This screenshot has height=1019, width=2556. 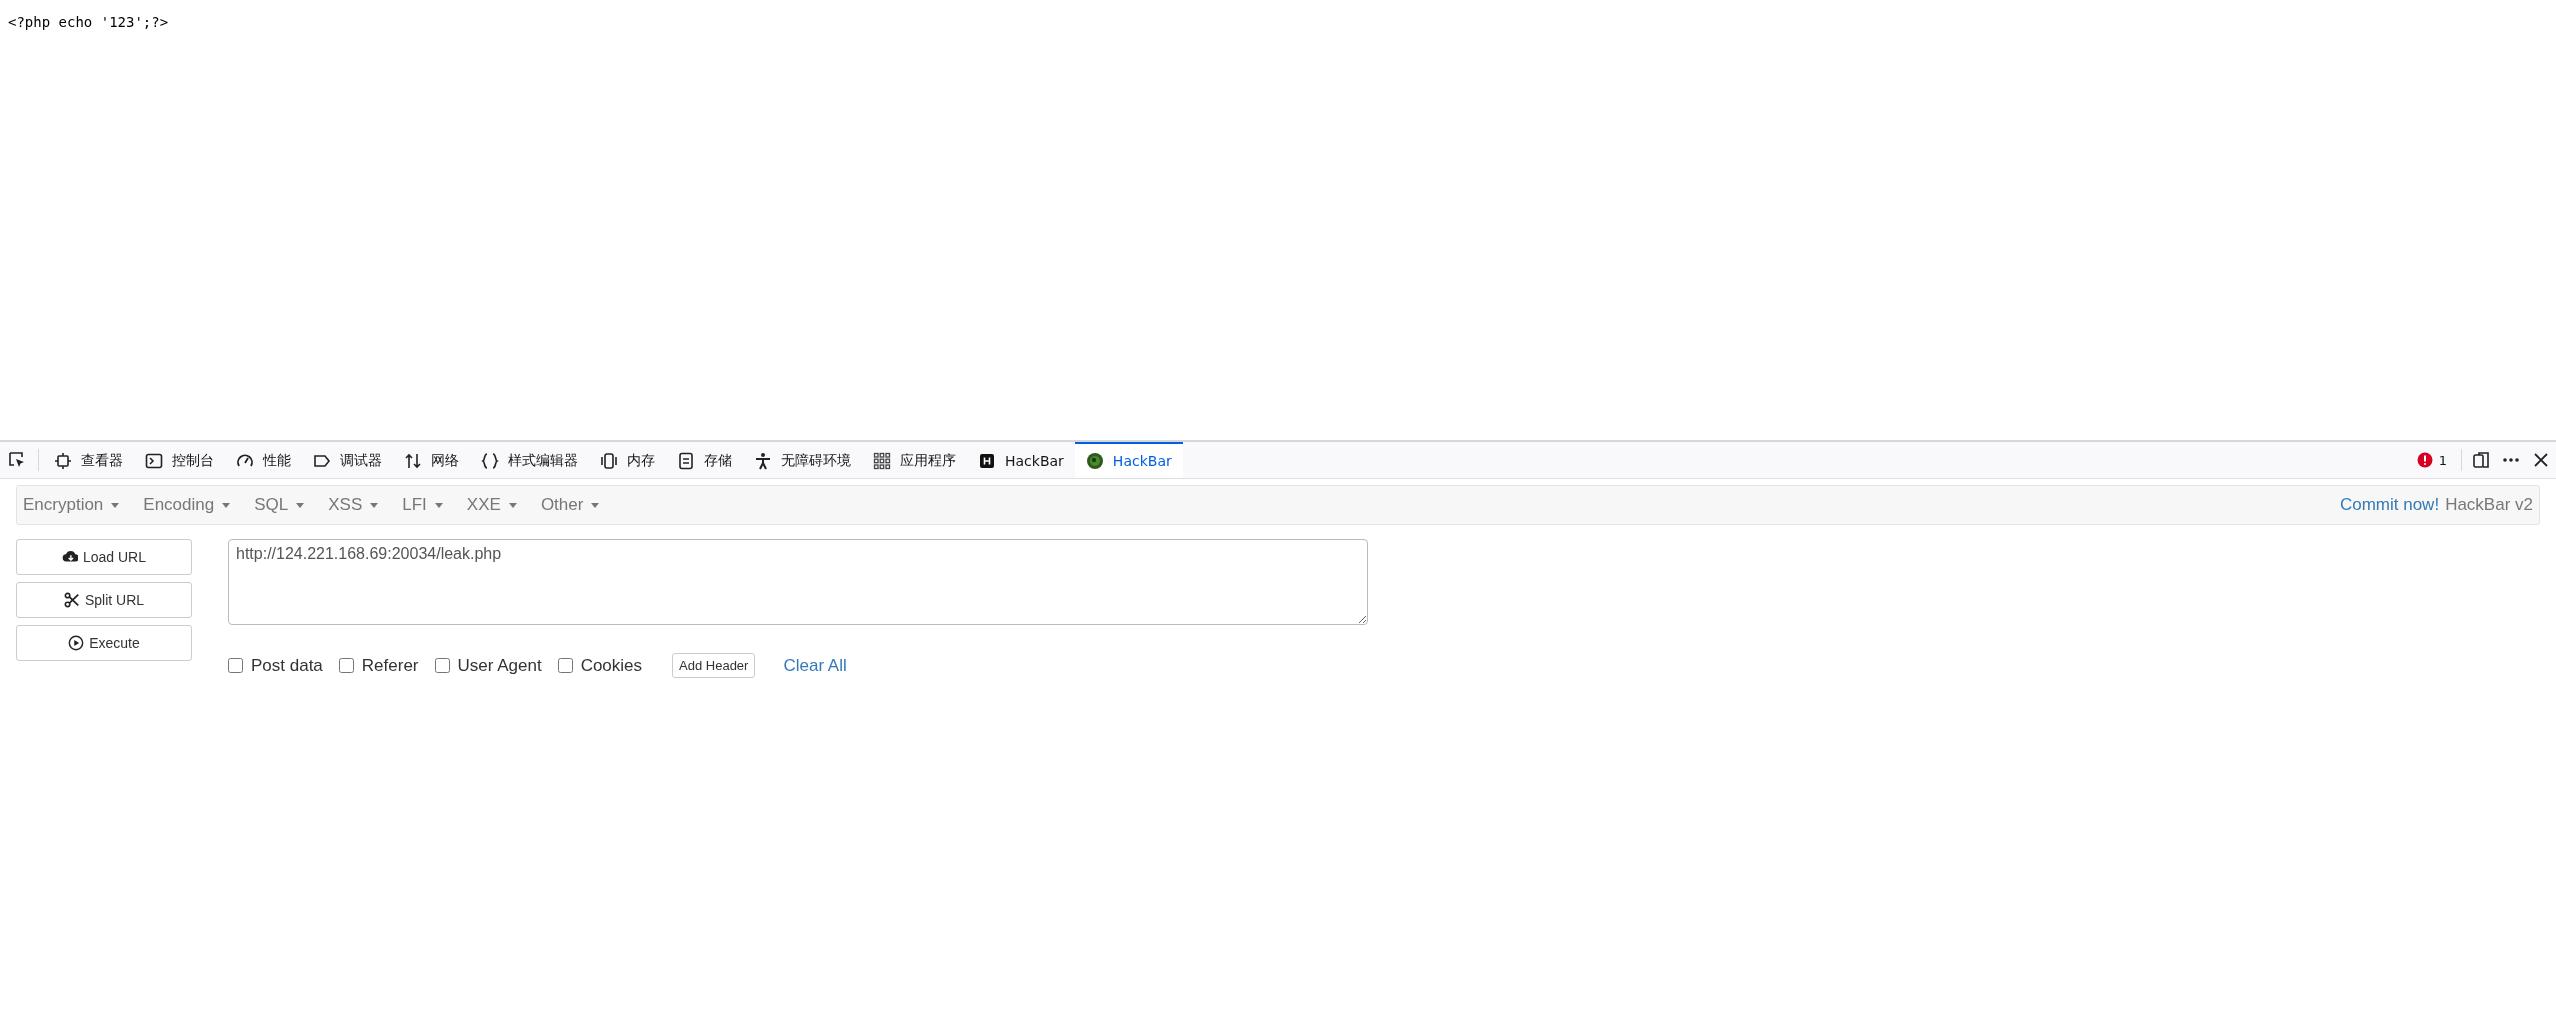 I want to click on commit-link: Commit now!, so click(x=2389, y=505).